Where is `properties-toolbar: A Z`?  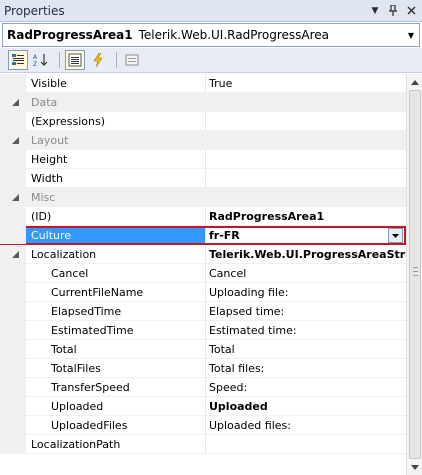
properties-toolbar: A Z is located at coordinates (211, 60).